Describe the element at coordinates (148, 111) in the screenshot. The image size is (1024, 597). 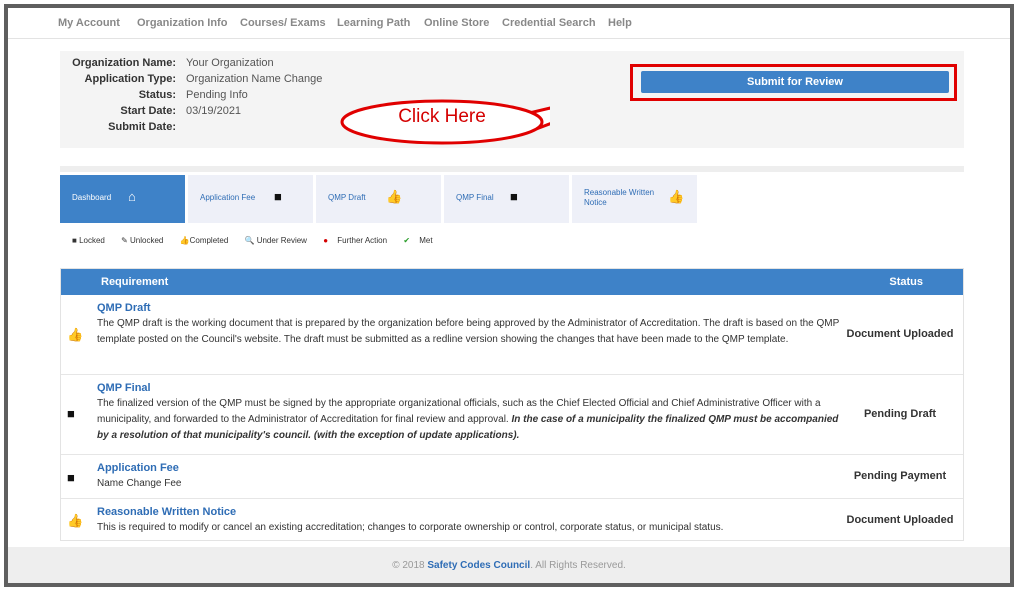
I see `start-date-label: Start Date:` at that location.